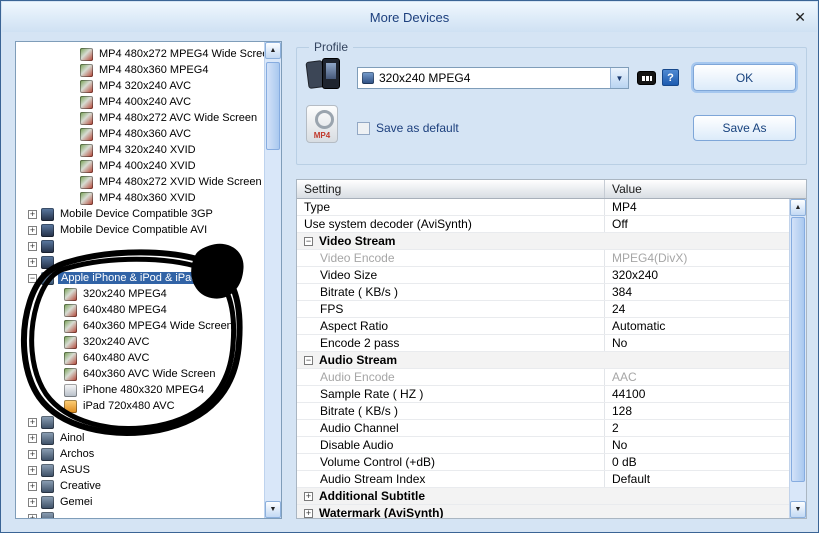 The height and width of the screenshot is (533, 819). I want to click on tree-item: 640x480 MPEG4, so click(140, 310).